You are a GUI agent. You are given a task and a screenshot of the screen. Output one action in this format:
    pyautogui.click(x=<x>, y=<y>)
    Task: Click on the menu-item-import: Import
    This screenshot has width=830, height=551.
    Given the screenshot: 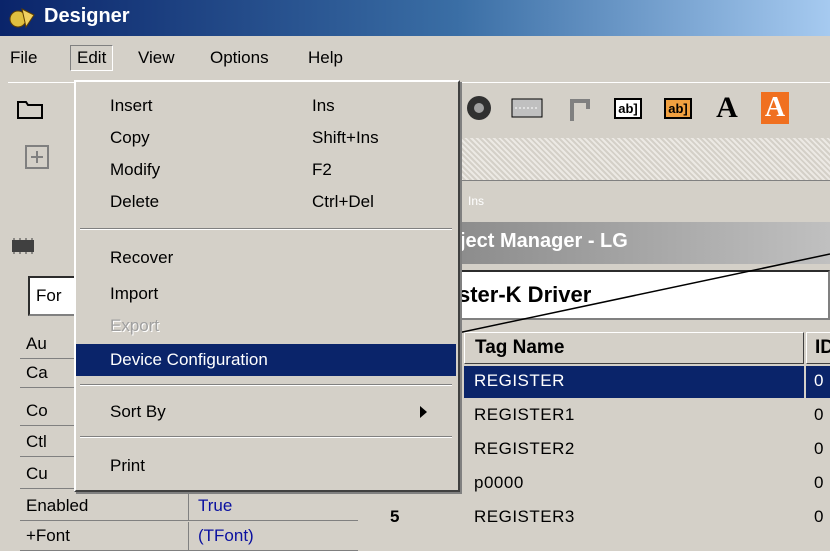 What is the action you would take?
    pyautogui.click(x=266, y=294)
    